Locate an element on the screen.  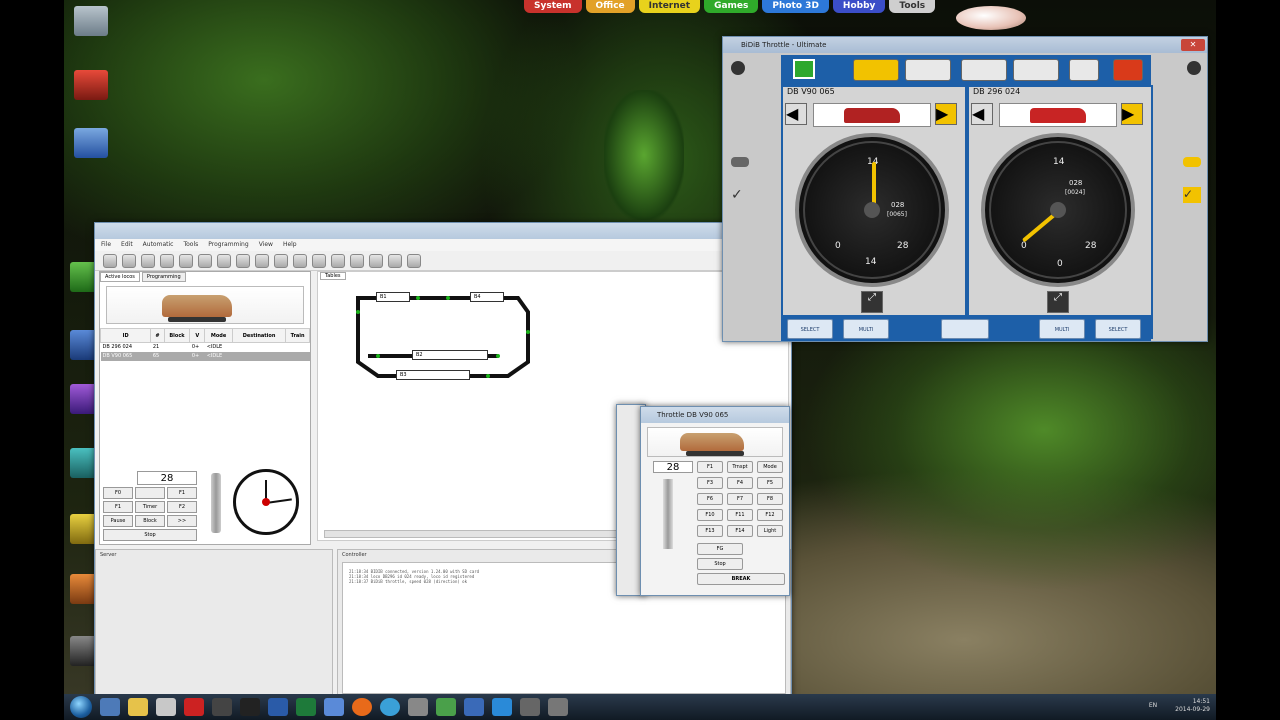
table-row: DB 296 024 21 0+ <IDLE is located at coordinates (205, 347).